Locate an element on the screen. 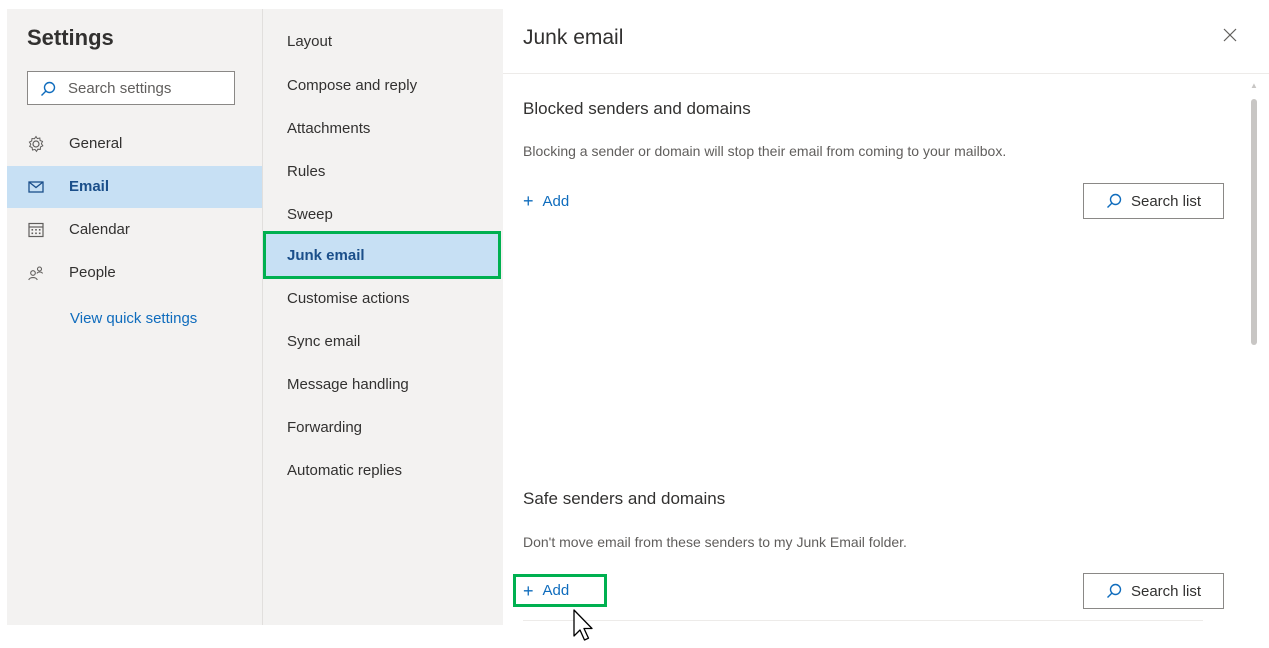 This screenshot has width=1269, height=648. people-icon is located at coordinates (36, 273).